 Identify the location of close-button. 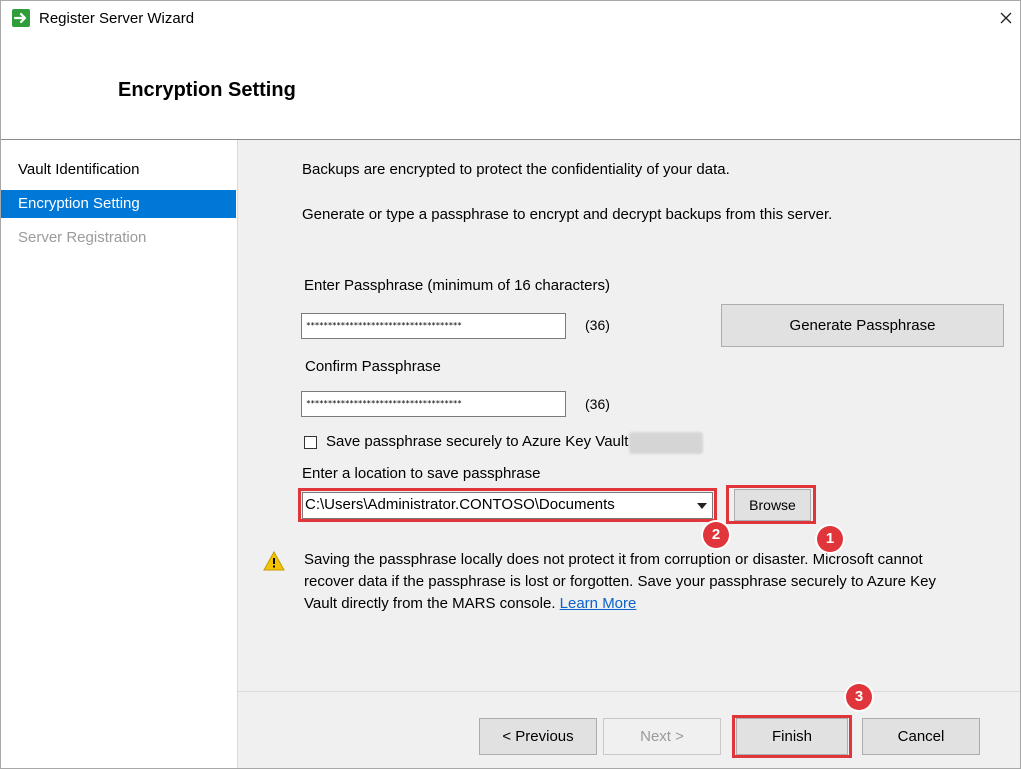
(1006, 18).